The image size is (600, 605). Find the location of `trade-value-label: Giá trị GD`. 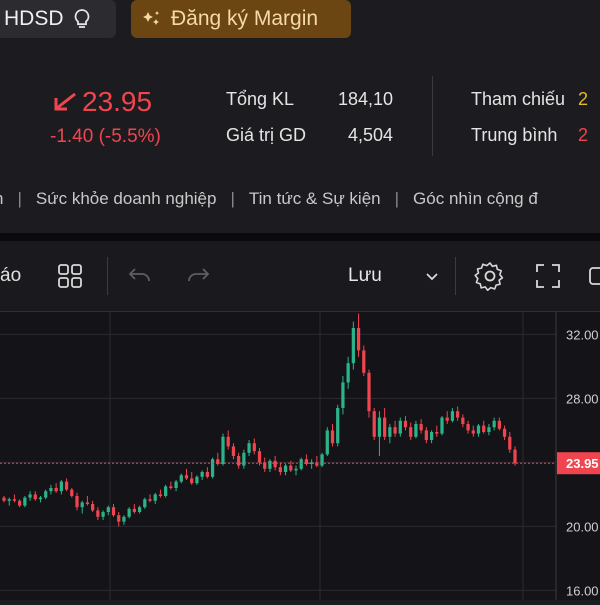

trade-value-label: Giá trị GD is located at coordinates (266, 135).